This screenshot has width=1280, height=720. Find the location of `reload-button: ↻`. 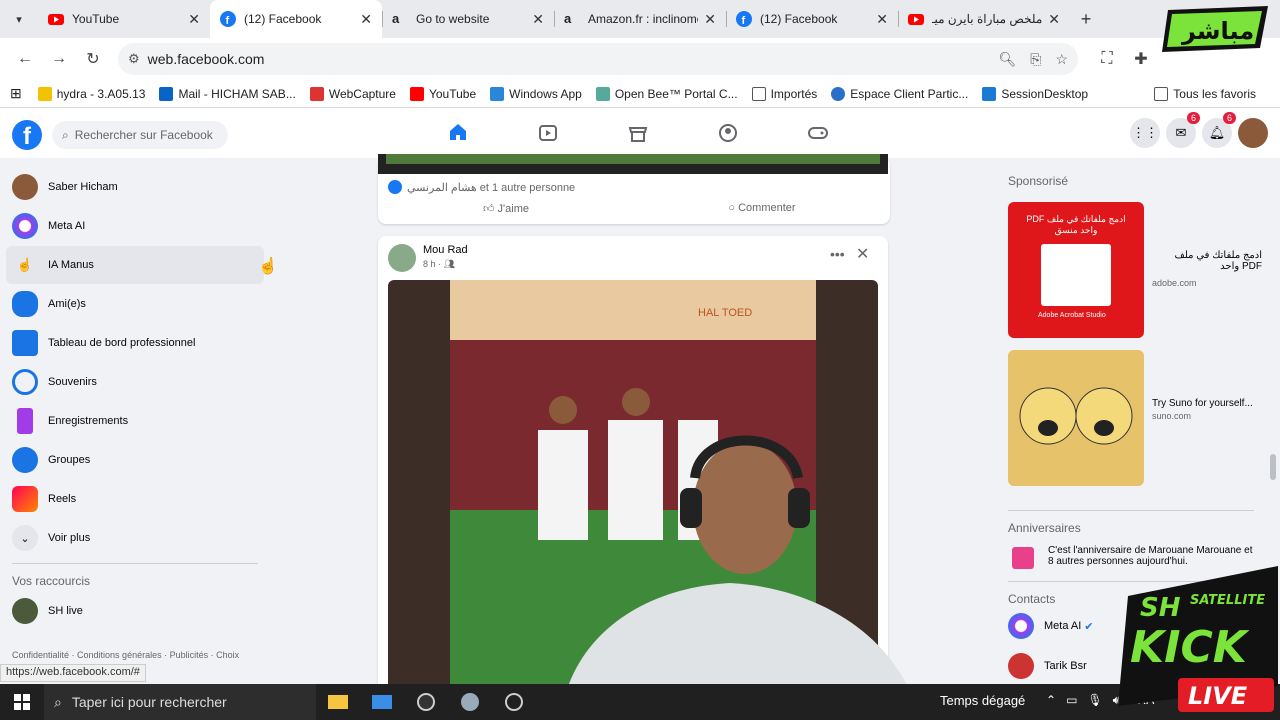

reload-button: ↻ is located at coordinates (93, 59).